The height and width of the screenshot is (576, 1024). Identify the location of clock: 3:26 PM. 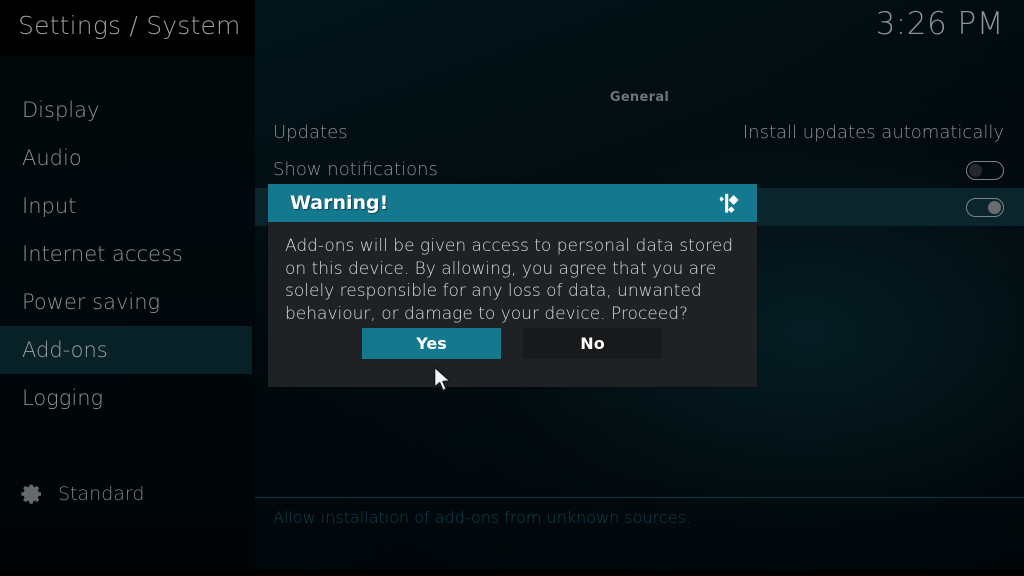
(939, 24).